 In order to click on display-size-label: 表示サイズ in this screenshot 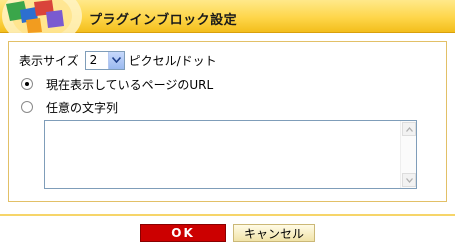, I will do `click(49, 60)`.